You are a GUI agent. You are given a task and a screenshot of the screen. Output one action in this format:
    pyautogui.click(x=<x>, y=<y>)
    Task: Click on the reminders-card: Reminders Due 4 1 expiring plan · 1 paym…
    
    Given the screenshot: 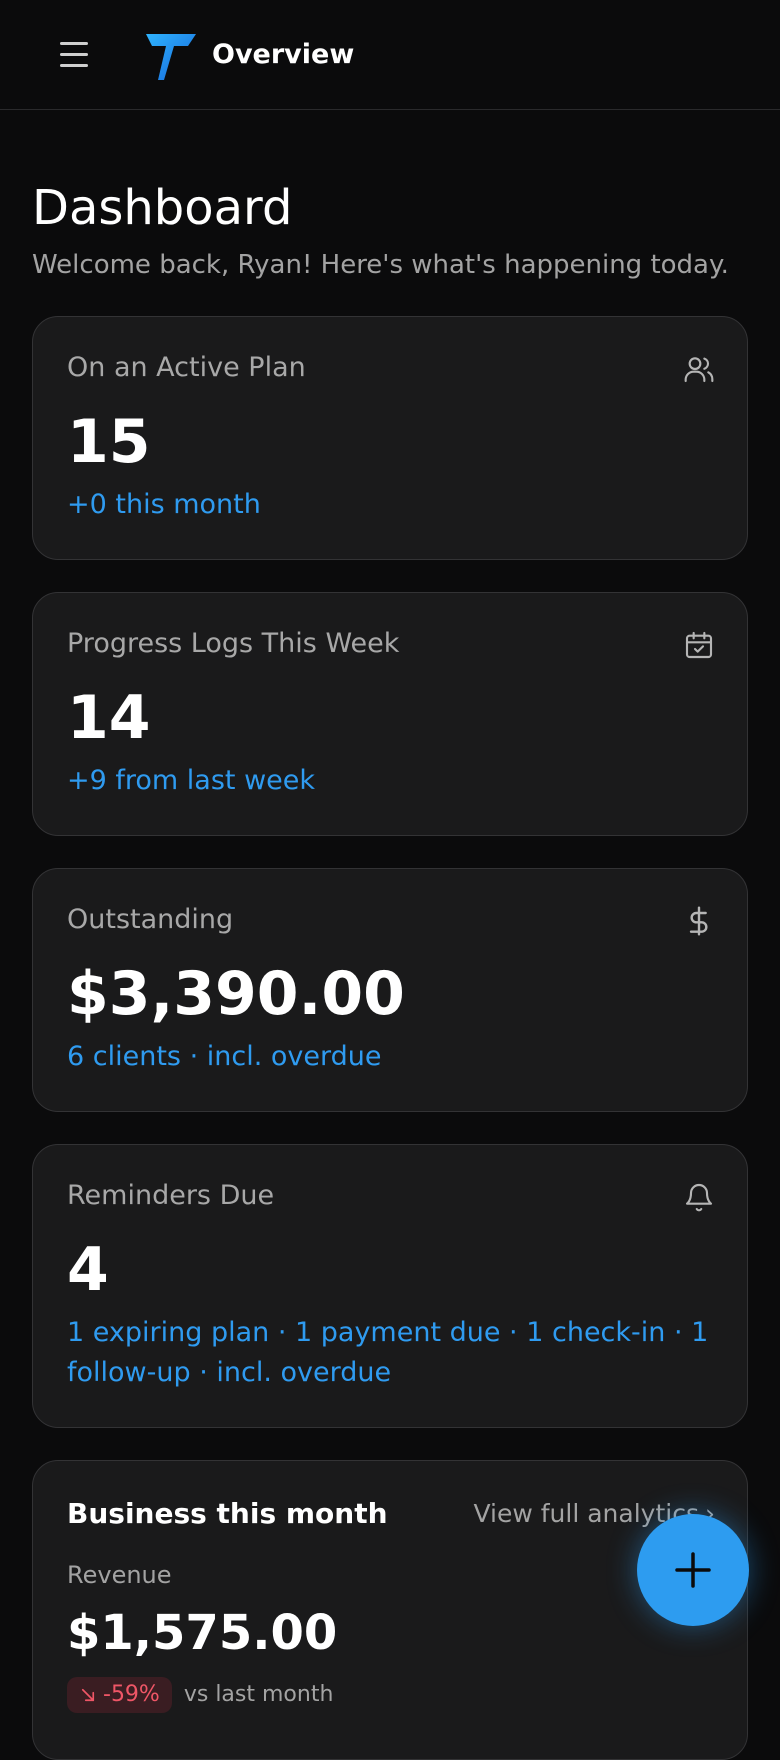 What is the action you would take?
    pyautogui.click(x=390, y=1286)
    